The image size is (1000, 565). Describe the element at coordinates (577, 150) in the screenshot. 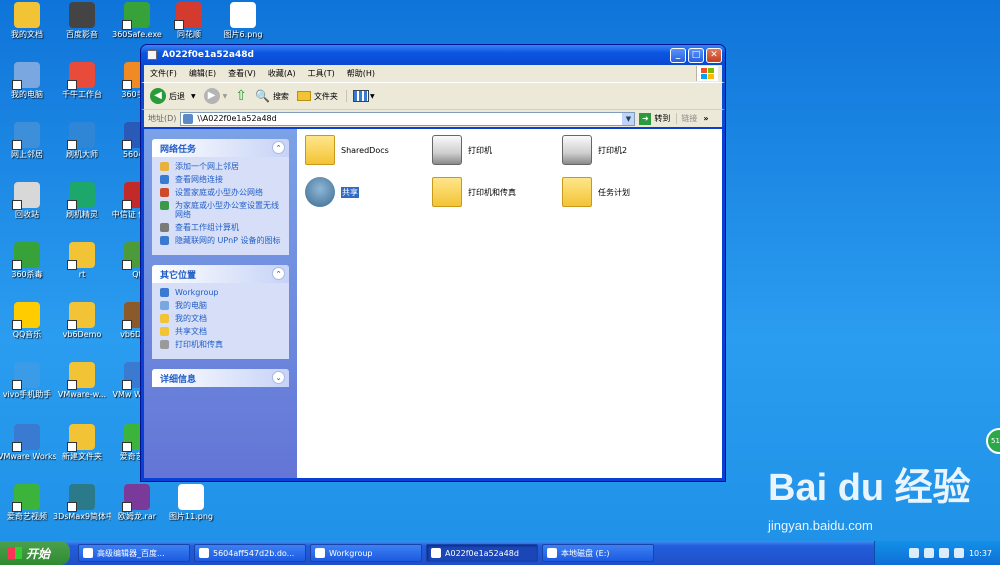

I see `printer-icon` at that location.